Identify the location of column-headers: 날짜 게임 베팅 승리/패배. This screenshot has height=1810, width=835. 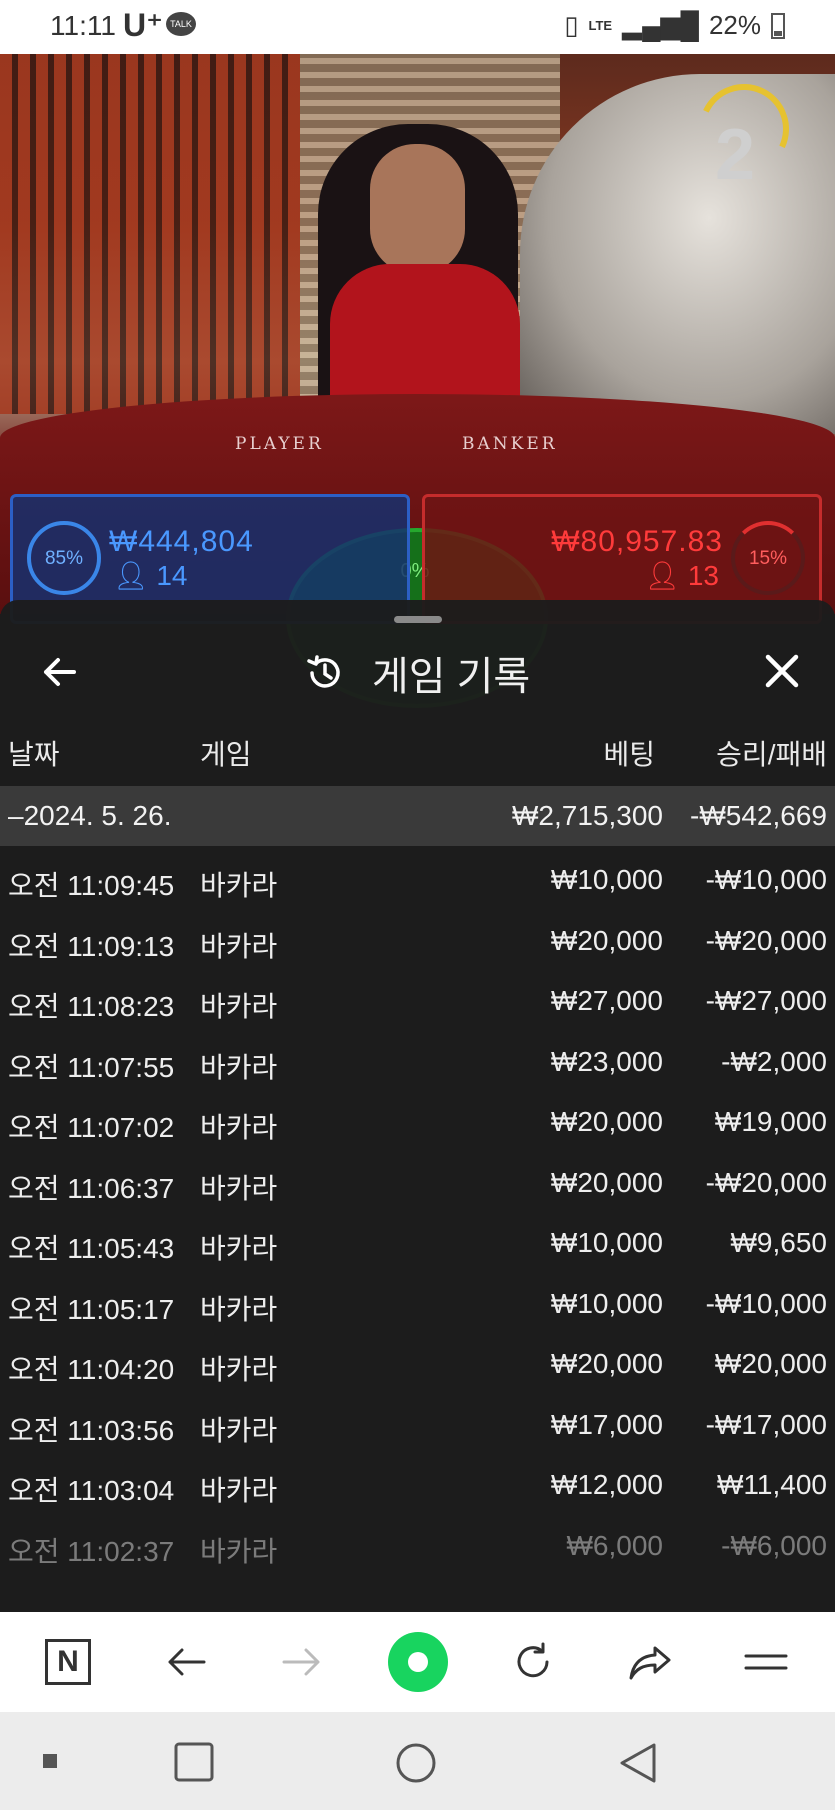
(417, 757).